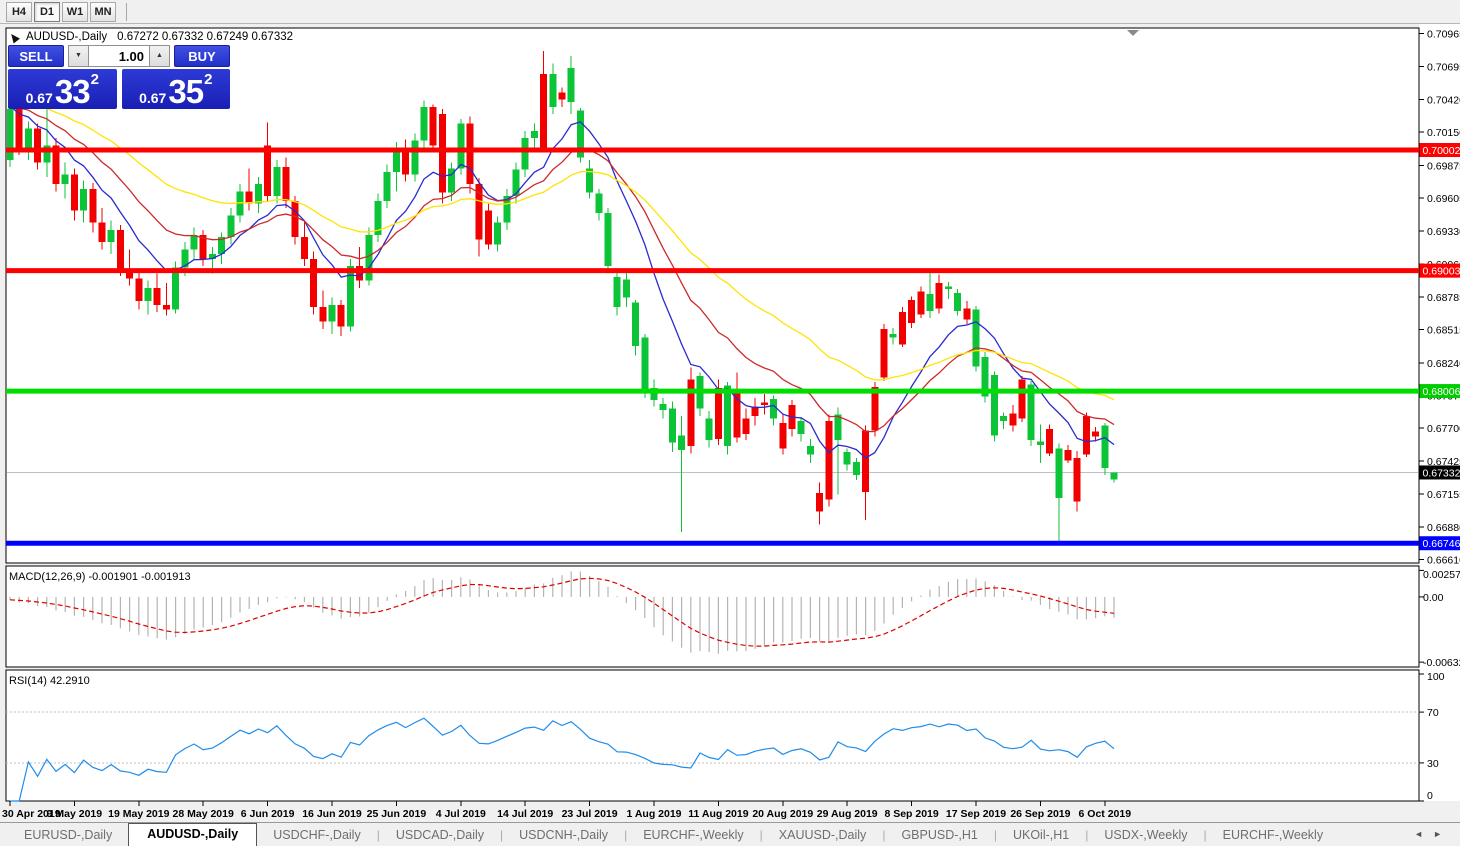 This screenshot has height=846, width=1460. Describe the element at coordinates (1442, 834) in the screenshot. I see `tab-scroll-right-icon: ►` at that location.